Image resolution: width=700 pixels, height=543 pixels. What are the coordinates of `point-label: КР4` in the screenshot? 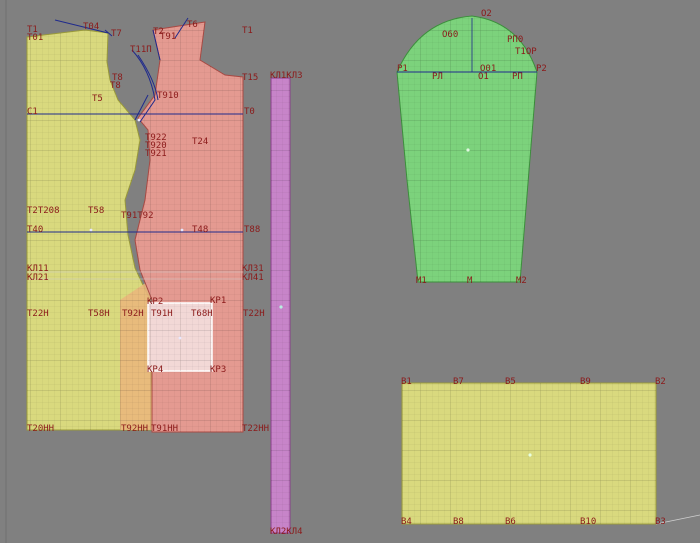 It's located at (155, 370).